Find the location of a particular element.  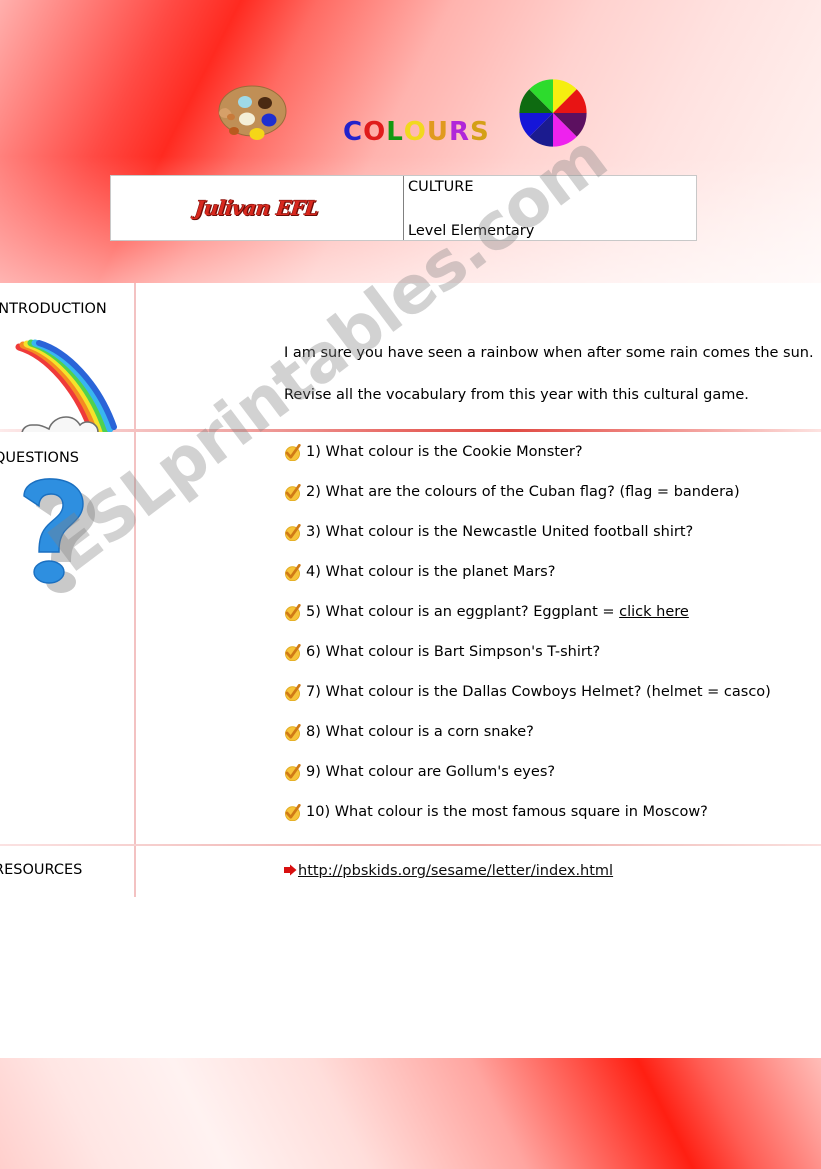

logo-cell: Julivan EFL is located at coordinates (257, 208).